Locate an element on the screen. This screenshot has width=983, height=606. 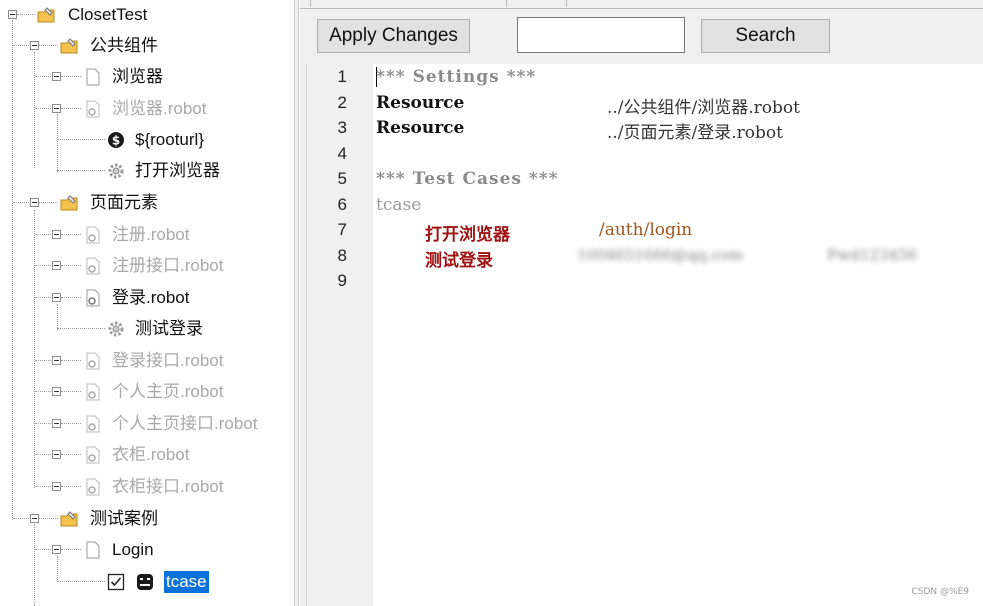
tree-node-folder: 测试案例 is located at coordinates (147, 520).